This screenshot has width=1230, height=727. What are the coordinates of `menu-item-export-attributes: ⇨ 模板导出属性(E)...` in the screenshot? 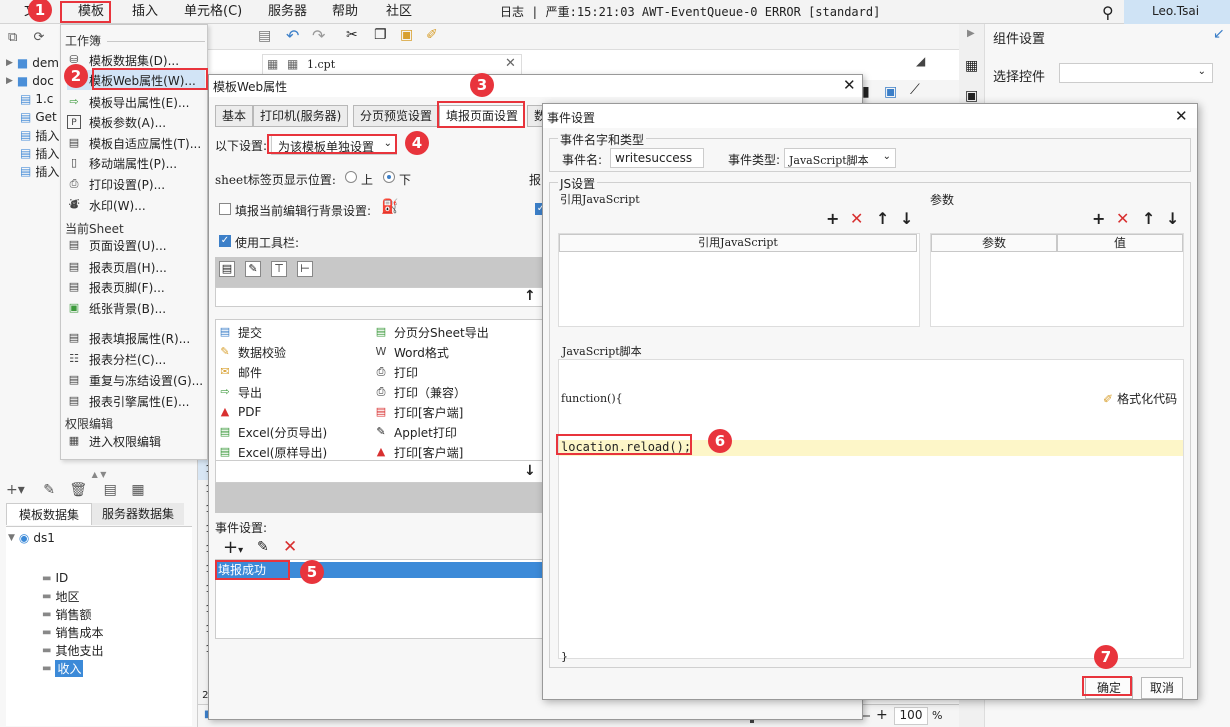 It's located at (136, 102).